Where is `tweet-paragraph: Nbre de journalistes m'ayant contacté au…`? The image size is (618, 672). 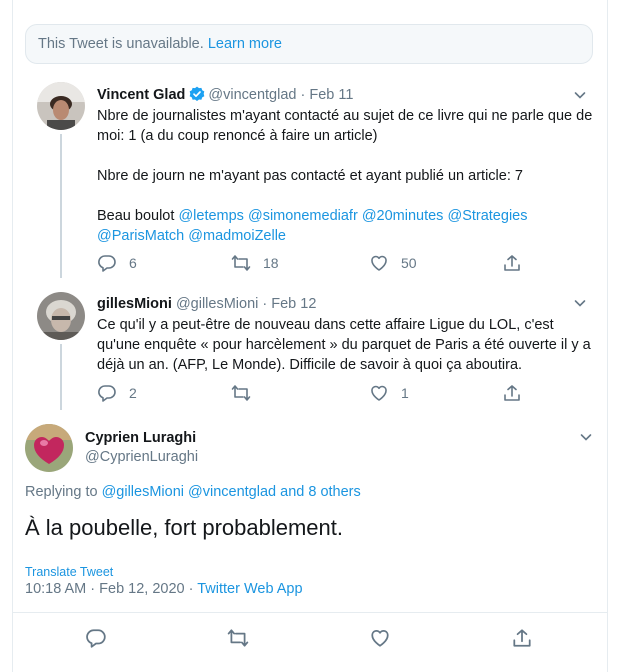
tweet-paragraph: Nbre de journalistes m'ayant contacté au… is located at coordinates (345, 126).